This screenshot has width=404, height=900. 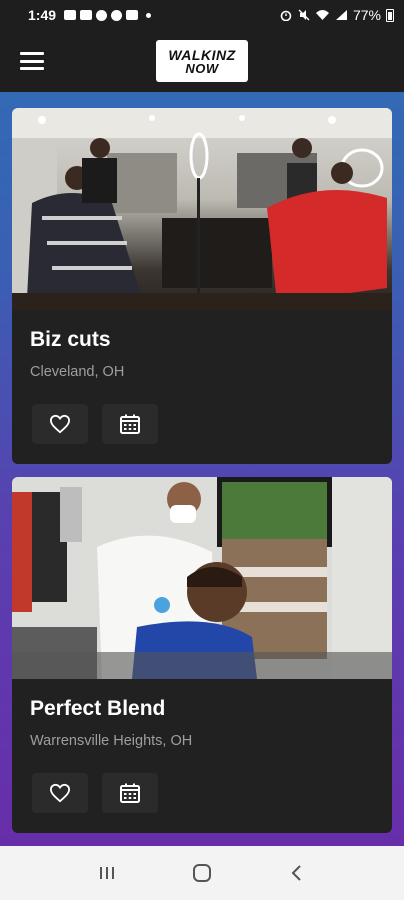 I want to click on logo-text-top: WALKINZ, so click(x=202, y=54).